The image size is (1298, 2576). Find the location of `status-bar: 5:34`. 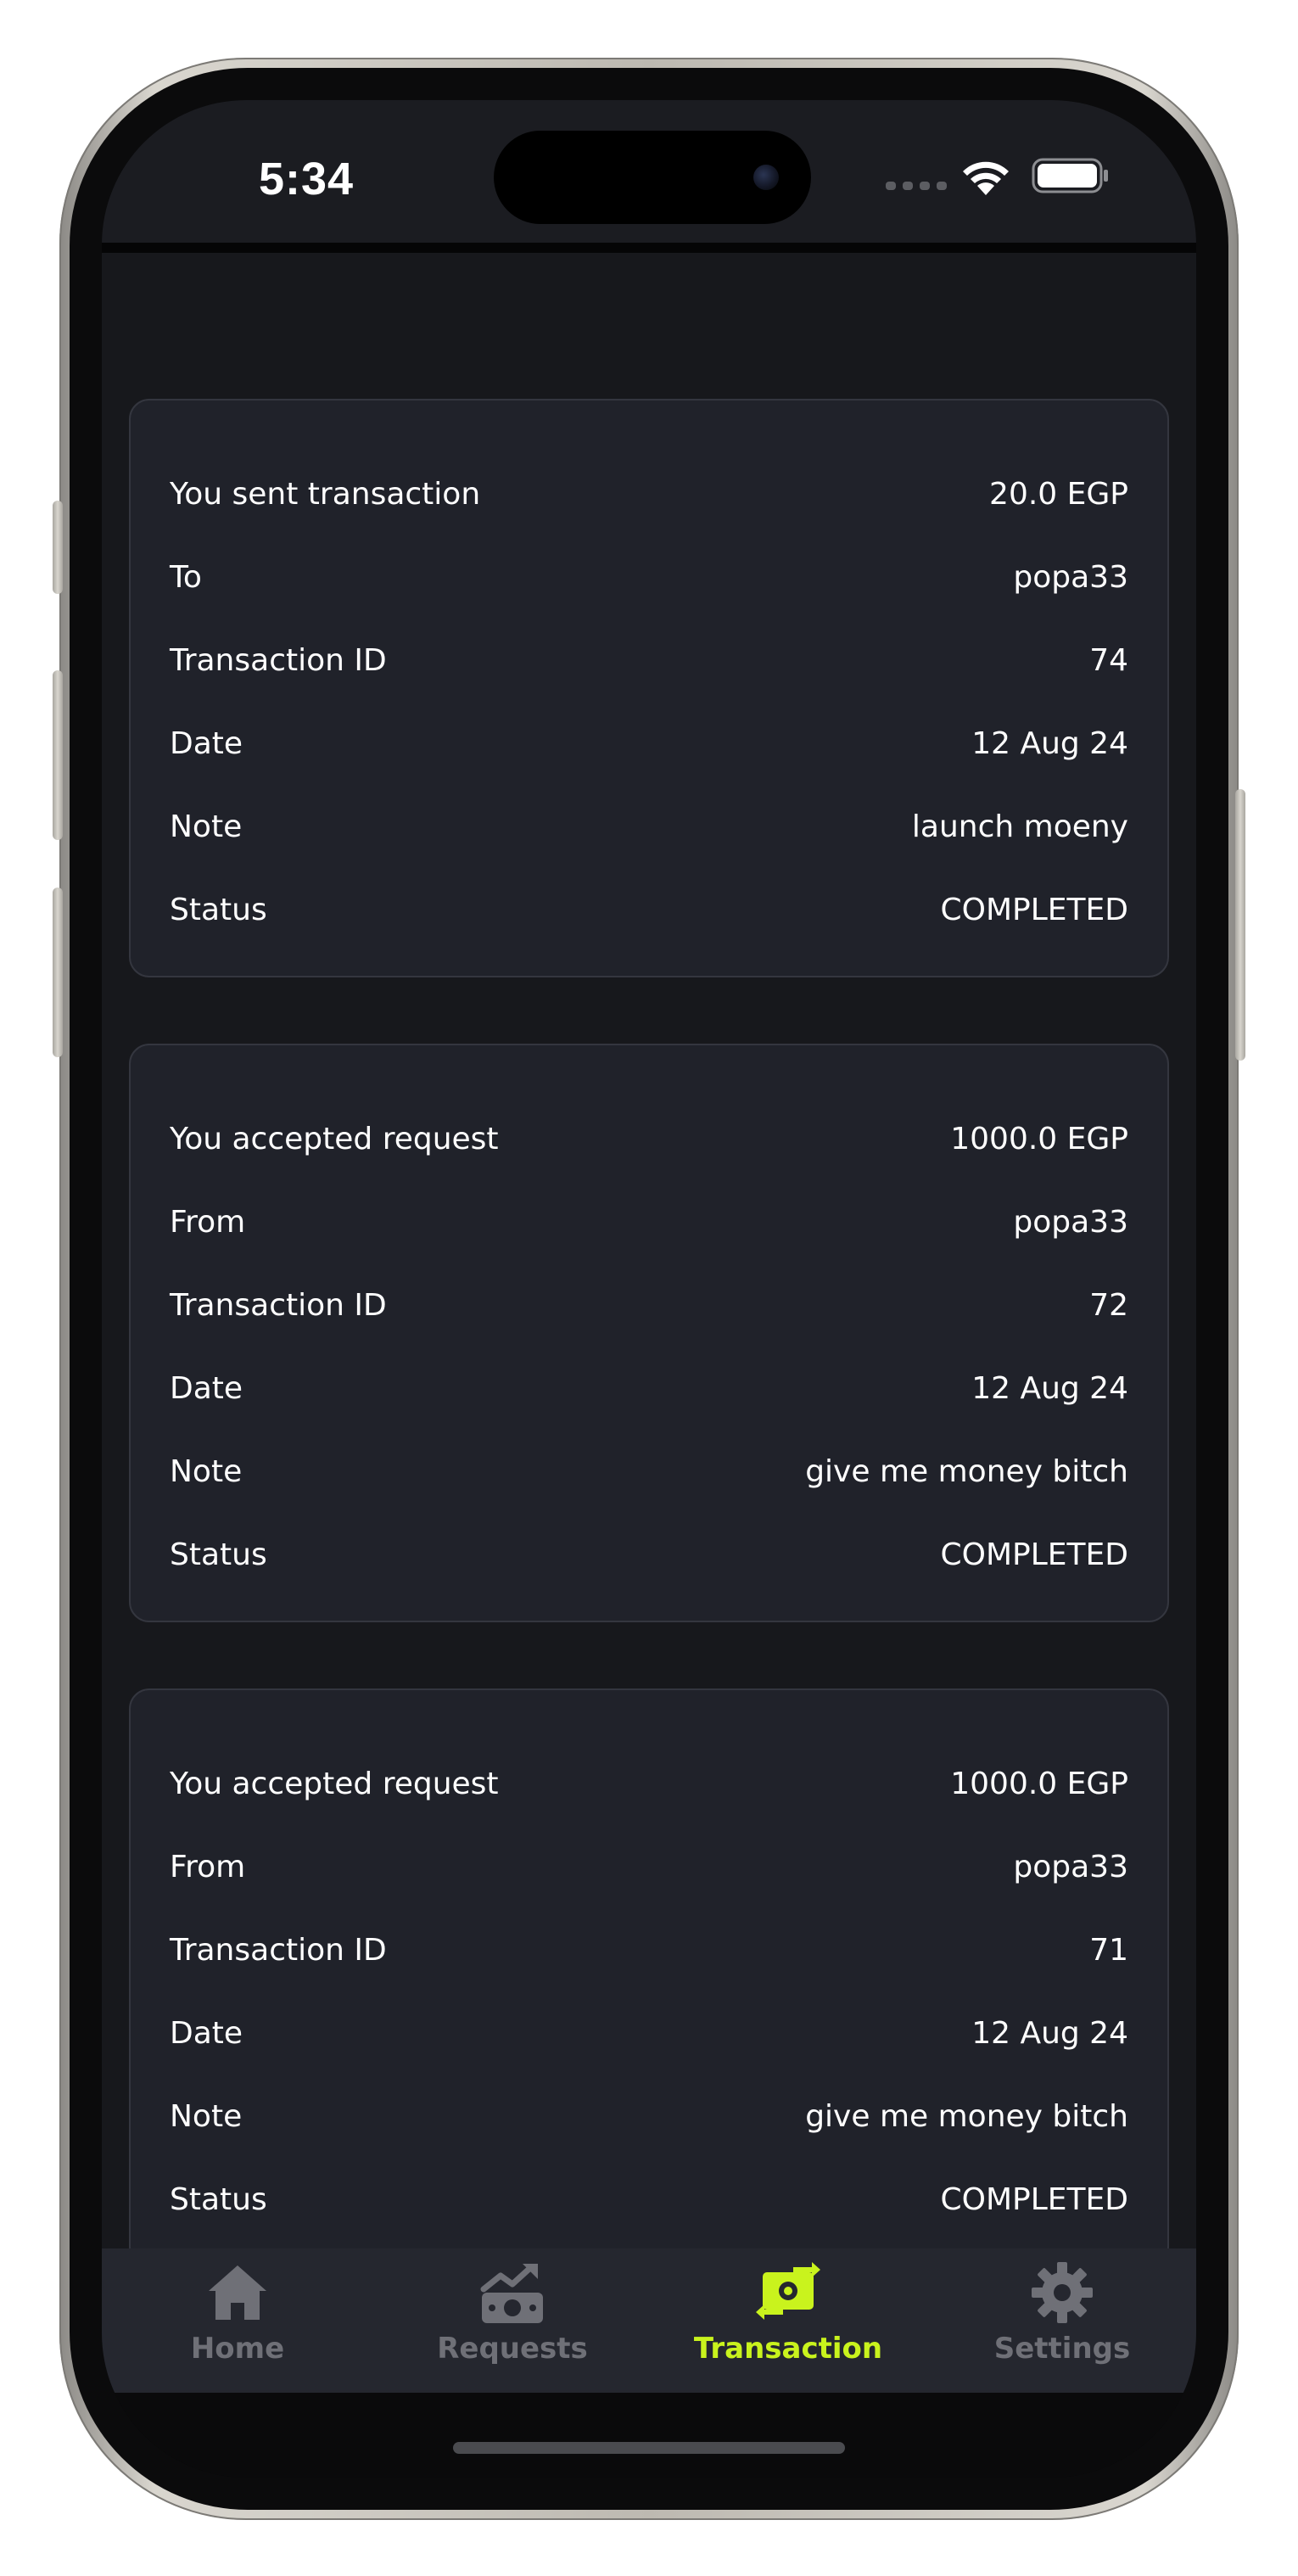

status-bar: 5:34 is located at coordinates (649, 171).